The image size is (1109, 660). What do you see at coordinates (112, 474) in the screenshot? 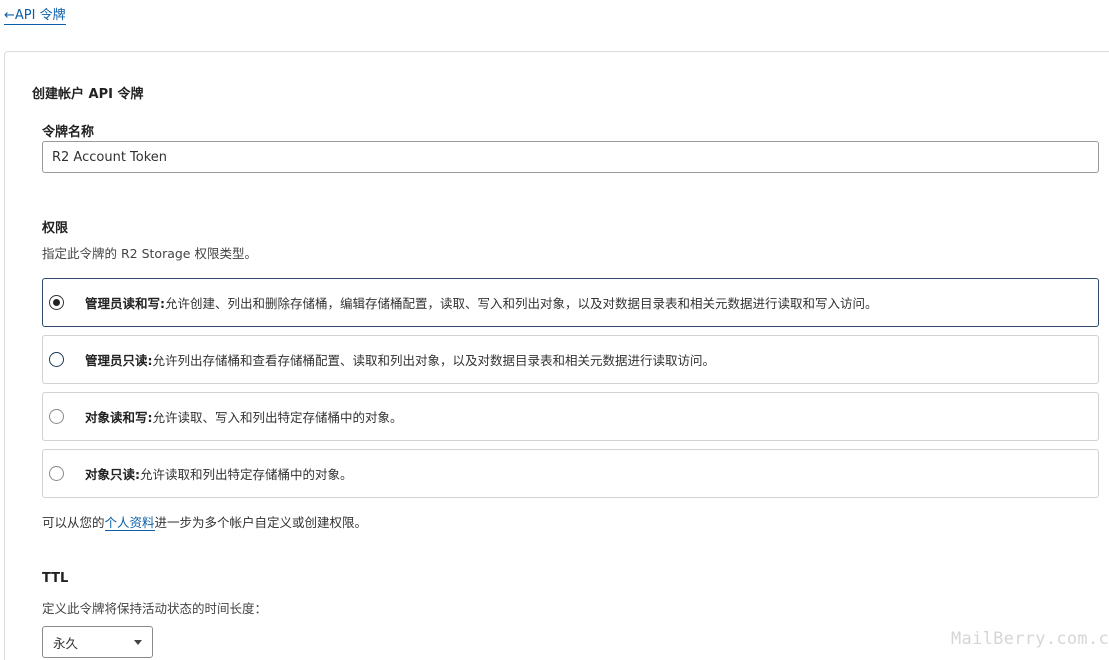
I see `option-title: 对象只读:` at bounding box center [112, 474].